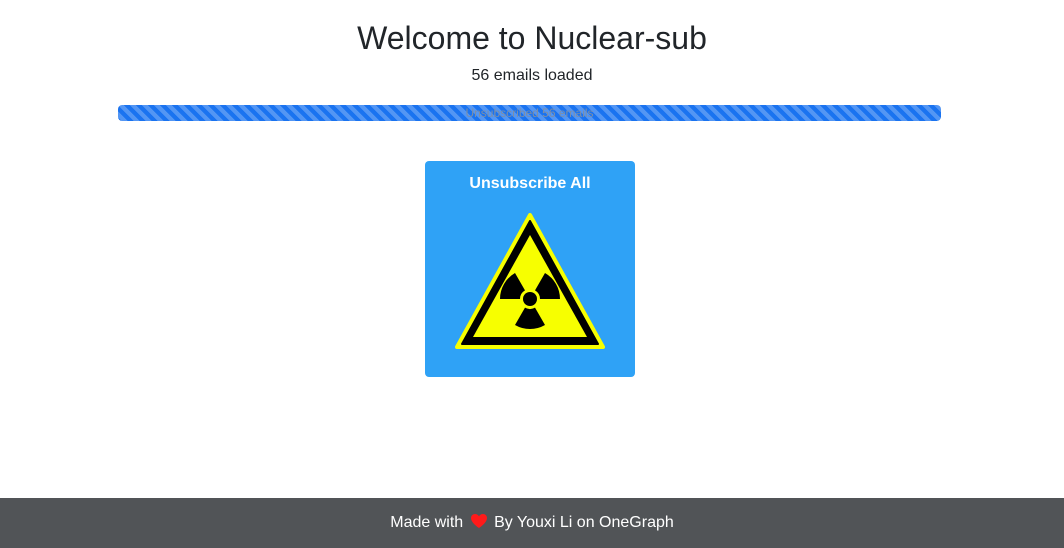 This screenshot has width=1064, height=548. I want to click on footer-made-with: Made with, so click(427, 522).